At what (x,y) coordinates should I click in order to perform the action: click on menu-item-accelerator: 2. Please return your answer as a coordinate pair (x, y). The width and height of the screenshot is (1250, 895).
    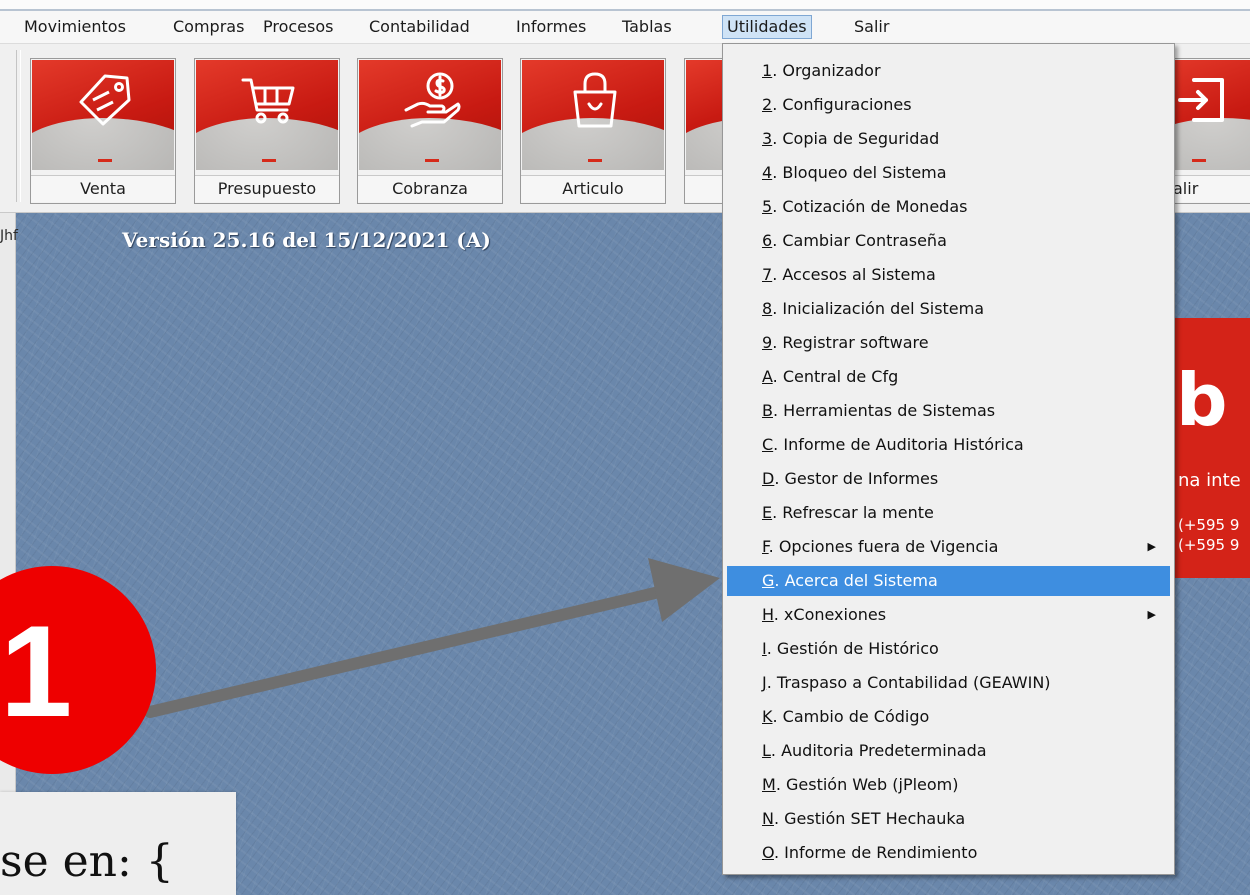
    Looking at the image, I should click on (767, 104).